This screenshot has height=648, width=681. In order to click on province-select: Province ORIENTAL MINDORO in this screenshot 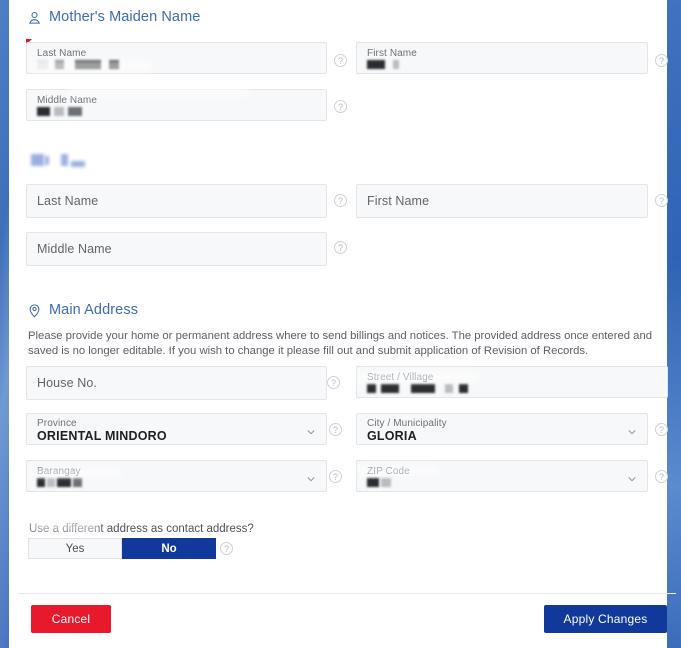, I will do `click(176, 429)`.